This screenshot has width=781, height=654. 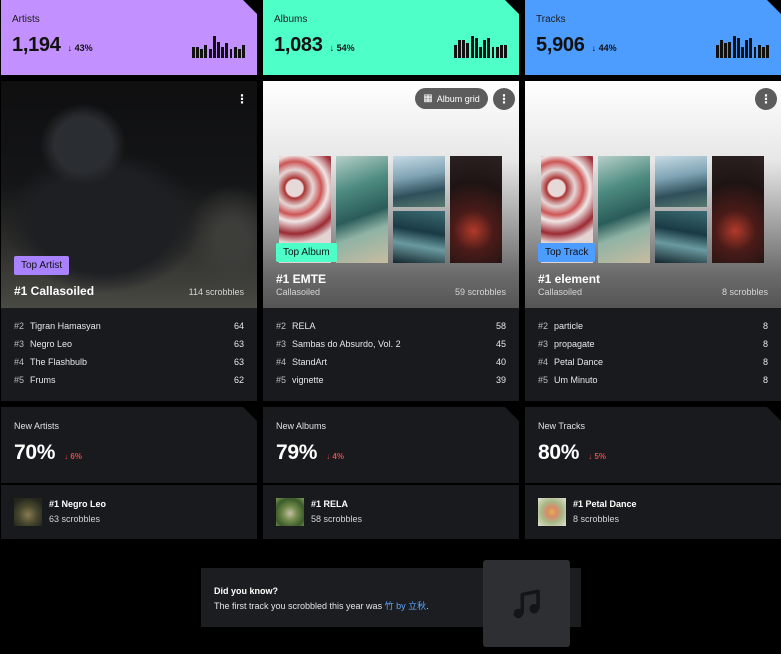 What do you see at coordinates (391, 344) in the screenshot?
I see `list-item: #3 Sambas do Absurdo, Vol. 2 45` at bounding box center [391, 344].